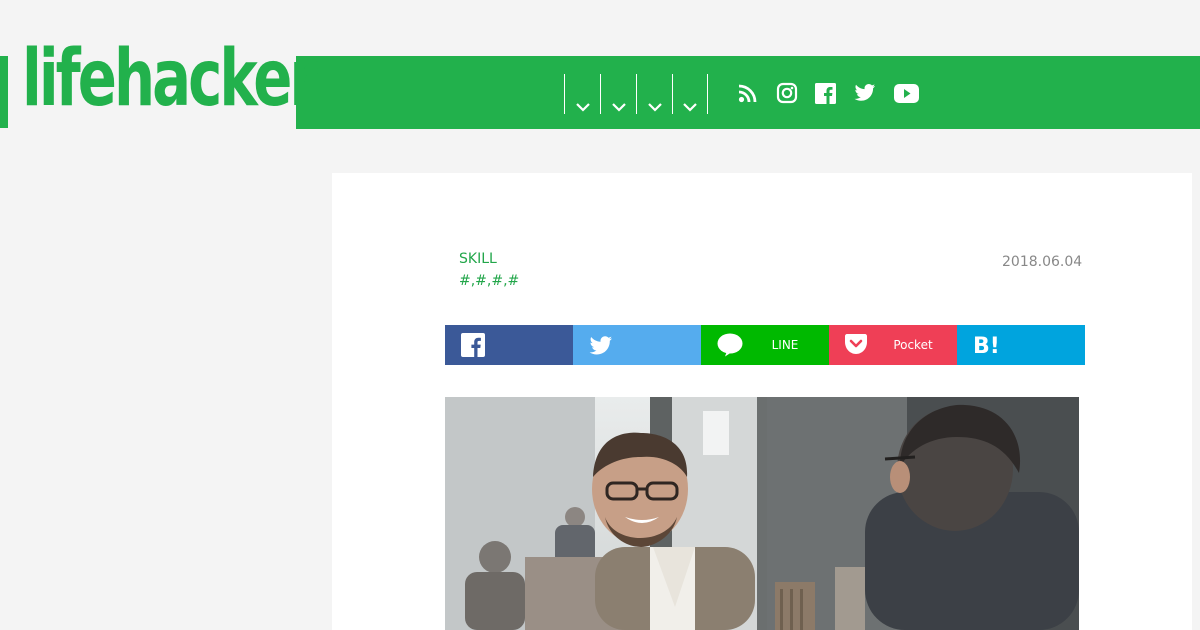  I want to click on share-hatena-button: B!, so click(1021, 345).